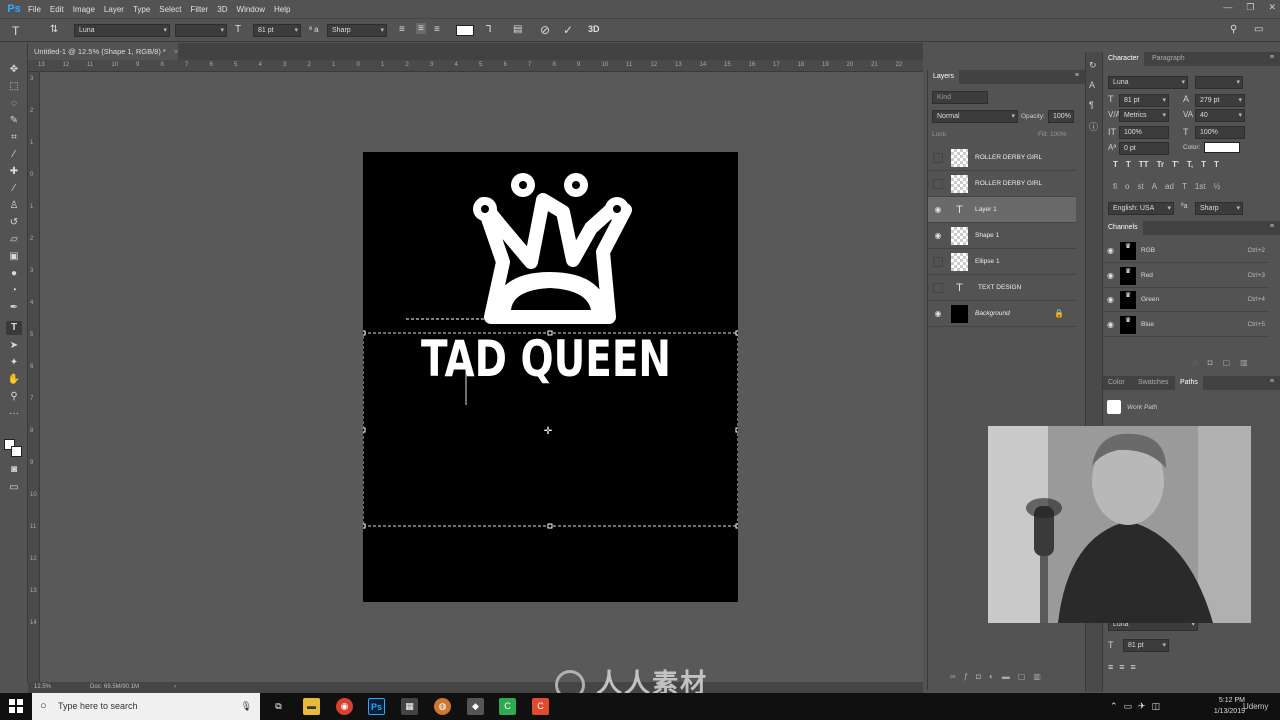 This screenshot has width=1280, height=720. I want to click on app-car-icon: ◆, so click(475, 706).